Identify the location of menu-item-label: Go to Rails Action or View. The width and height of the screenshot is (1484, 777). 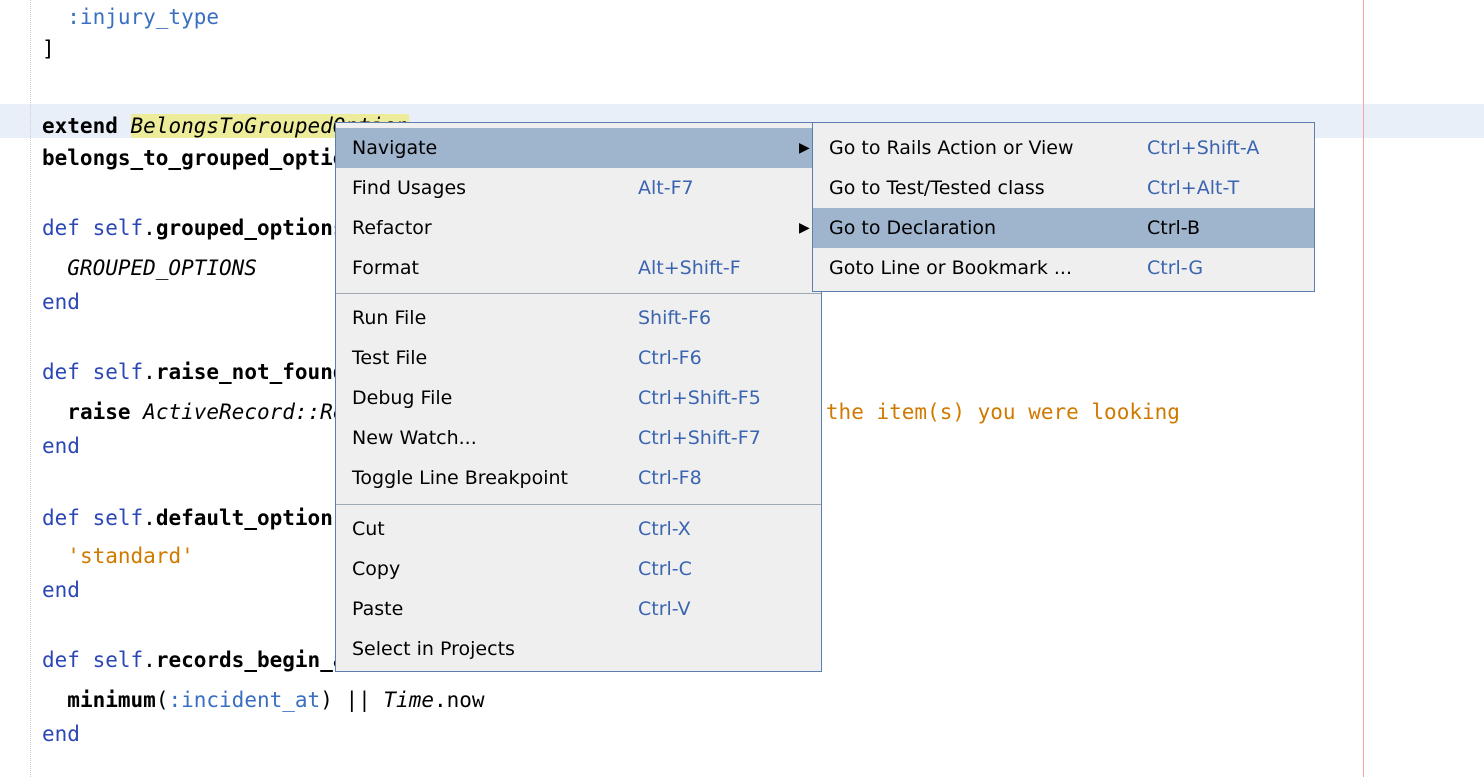
(951, 148).